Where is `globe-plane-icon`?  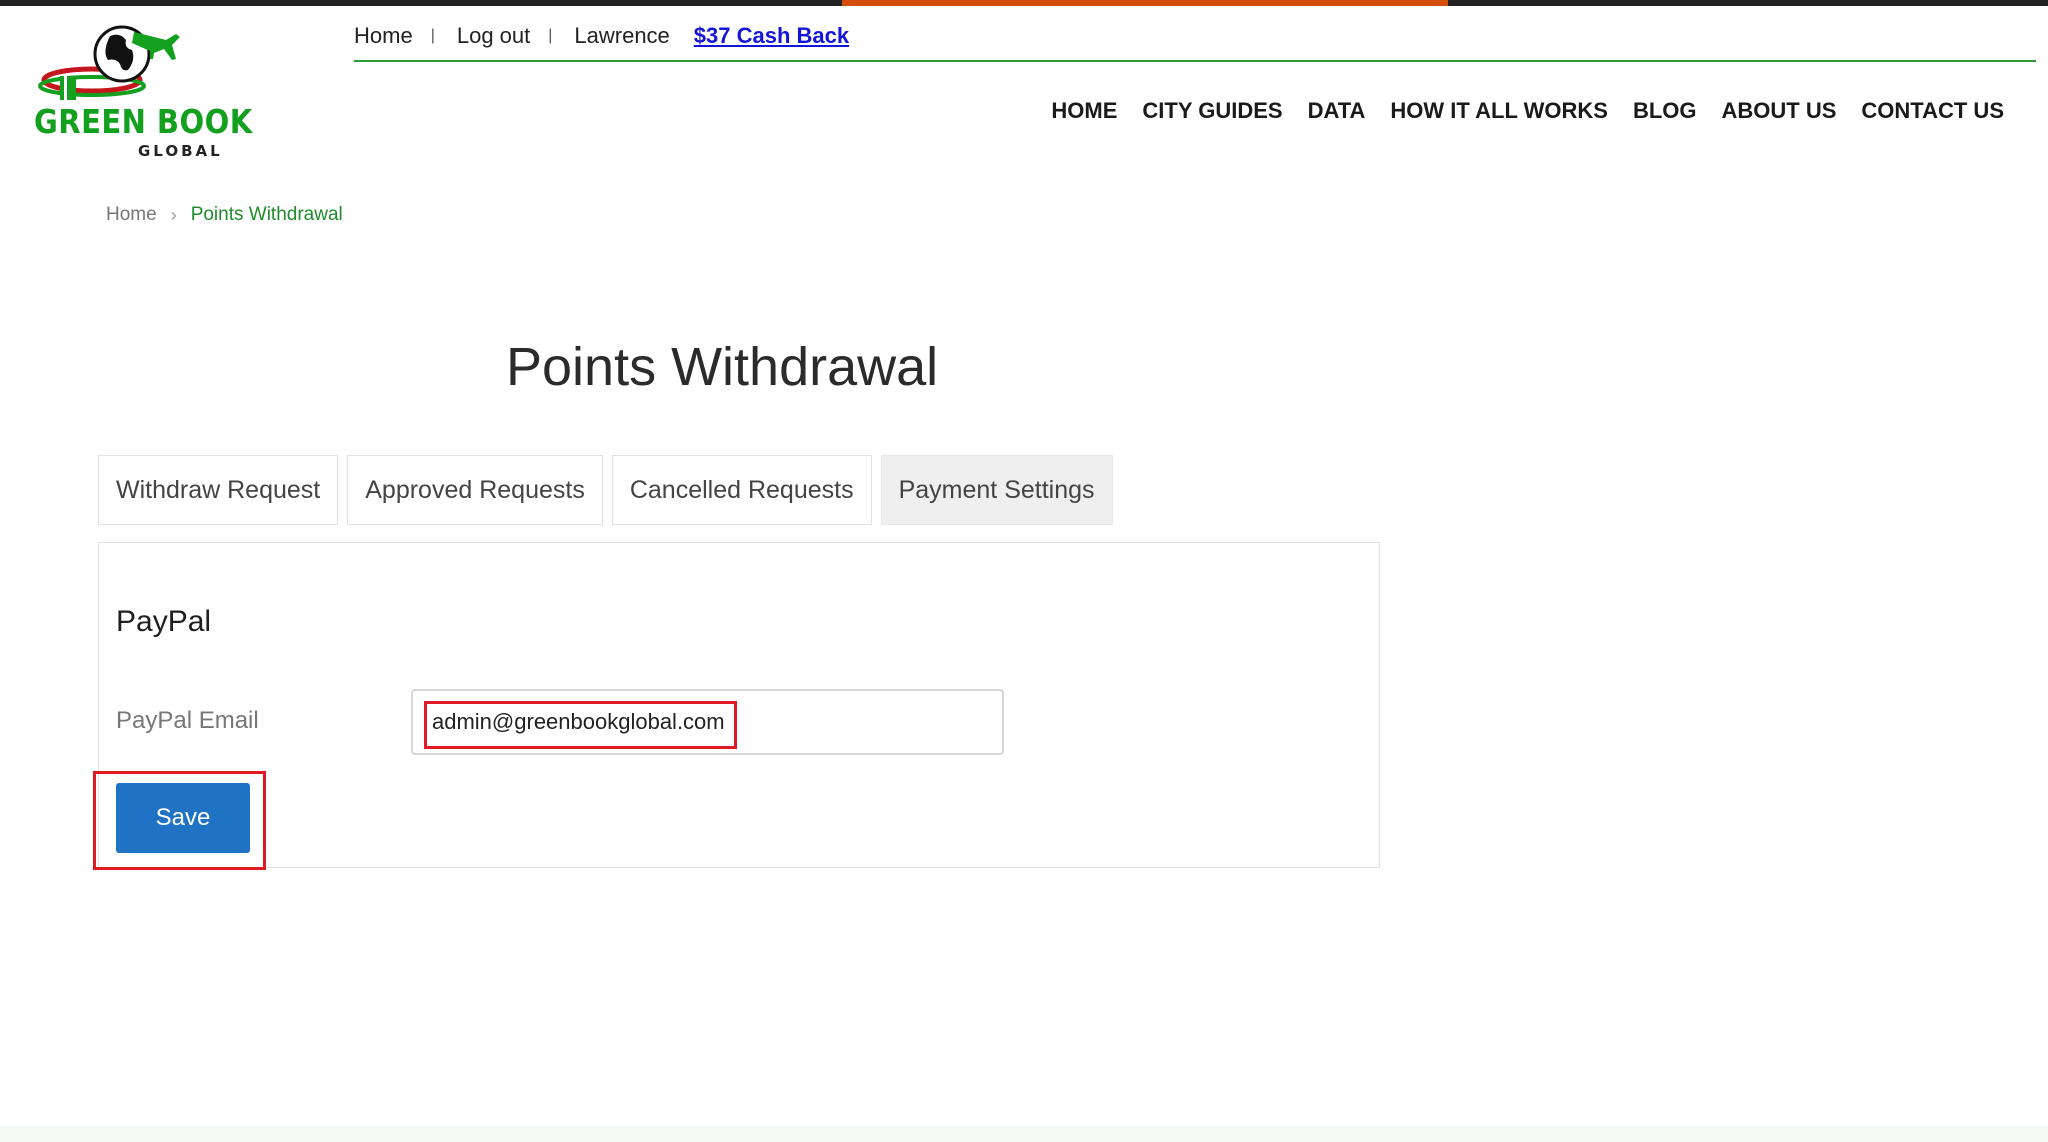
globe-plane-icon is located at coordinates (109, 62).